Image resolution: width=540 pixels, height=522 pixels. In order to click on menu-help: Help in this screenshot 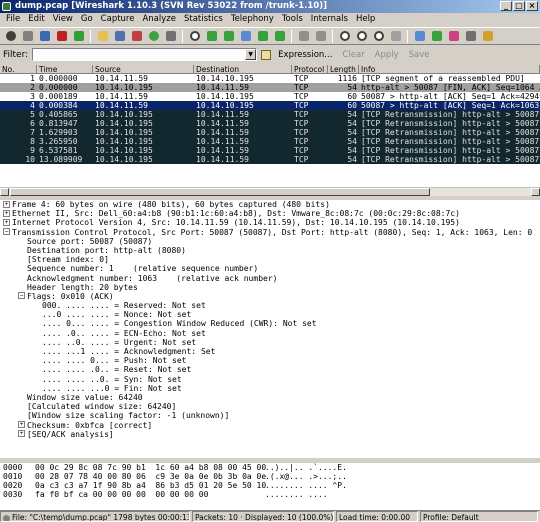, I will do `click(365, 19)`.